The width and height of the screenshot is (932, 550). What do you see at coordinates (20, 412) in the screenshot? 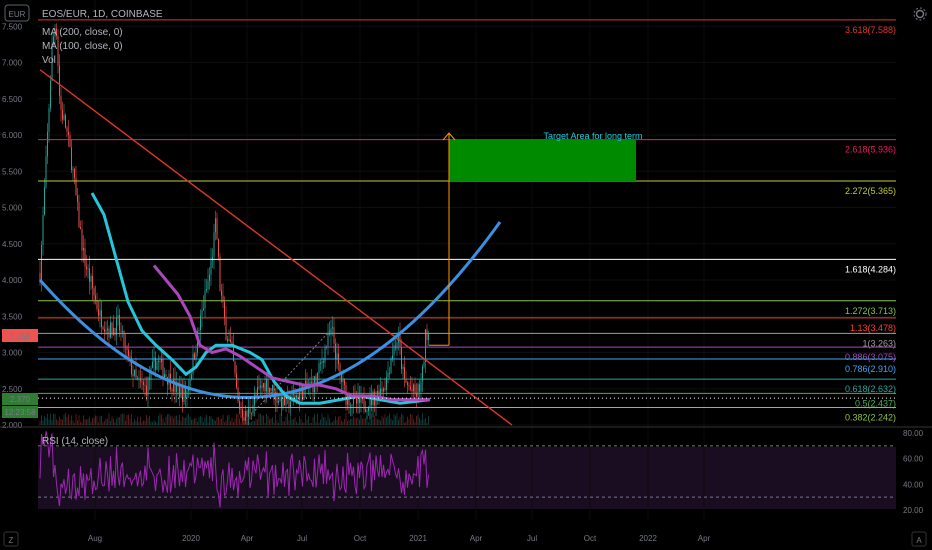
I see `countdown-label: 12:23:58` at bounding box center [20, 412].